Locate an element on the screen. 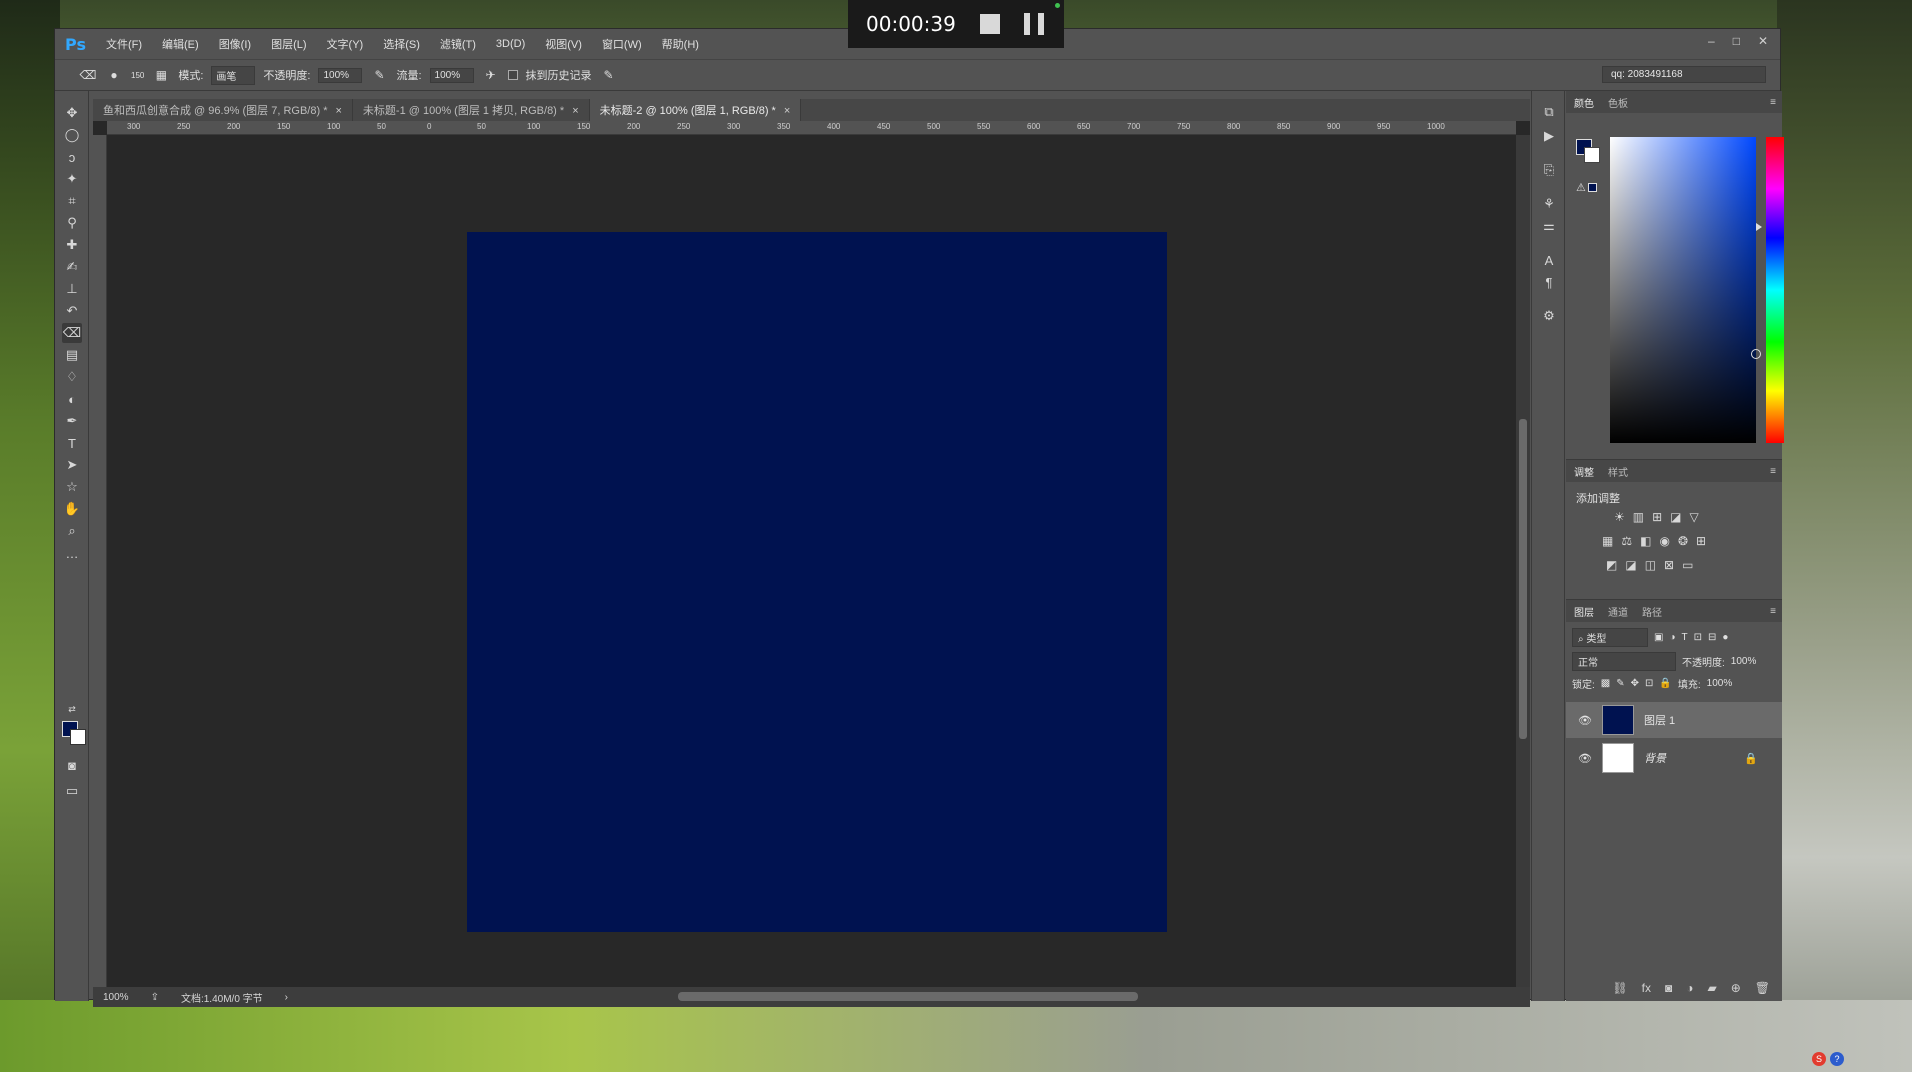 Image resolution: width=1912 pixels, height=1072 pixels. pen-tool-icon: ✒ is located at coordinates (72, 421).